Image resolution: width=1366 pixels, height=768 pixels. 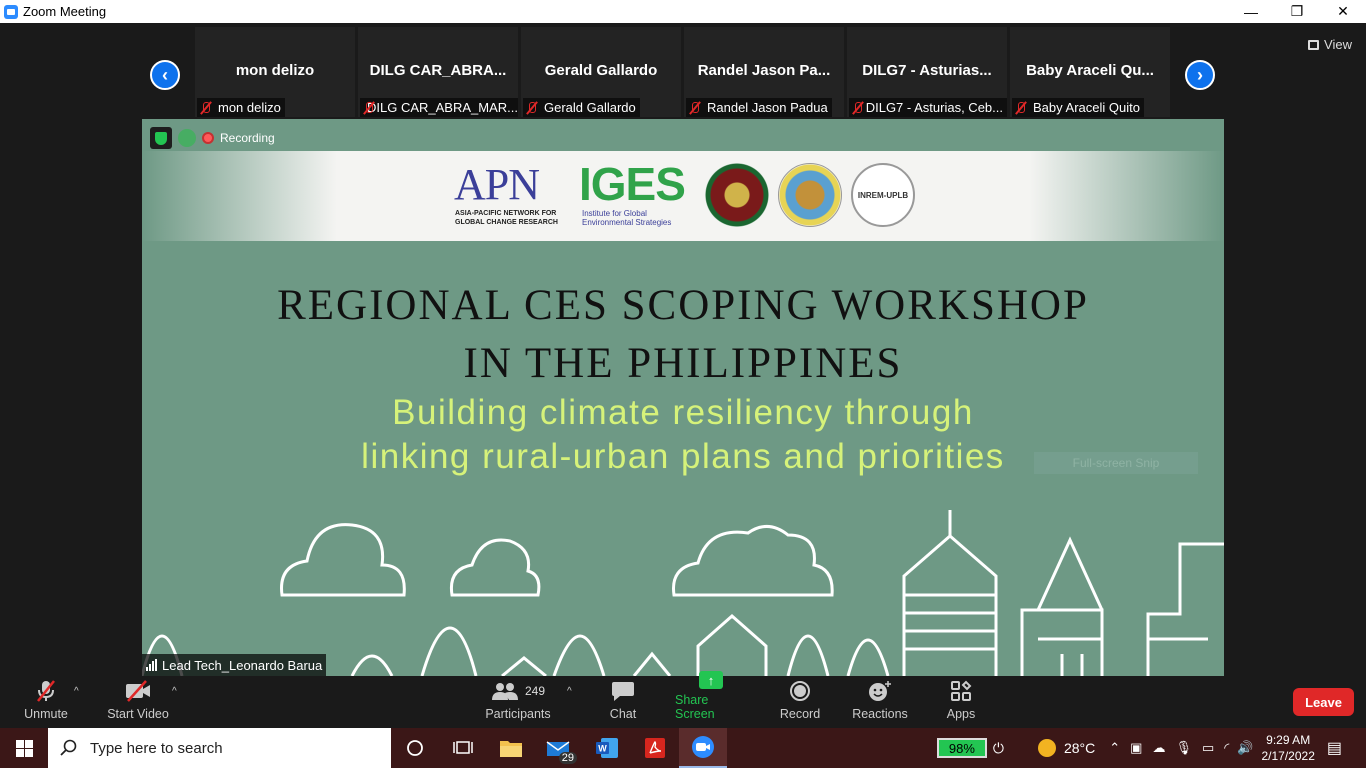 What do you see at coordinates (1334, 748) in the screenshot?
I see `notifications-icon: ▤` at bounding box center [1334, 748].